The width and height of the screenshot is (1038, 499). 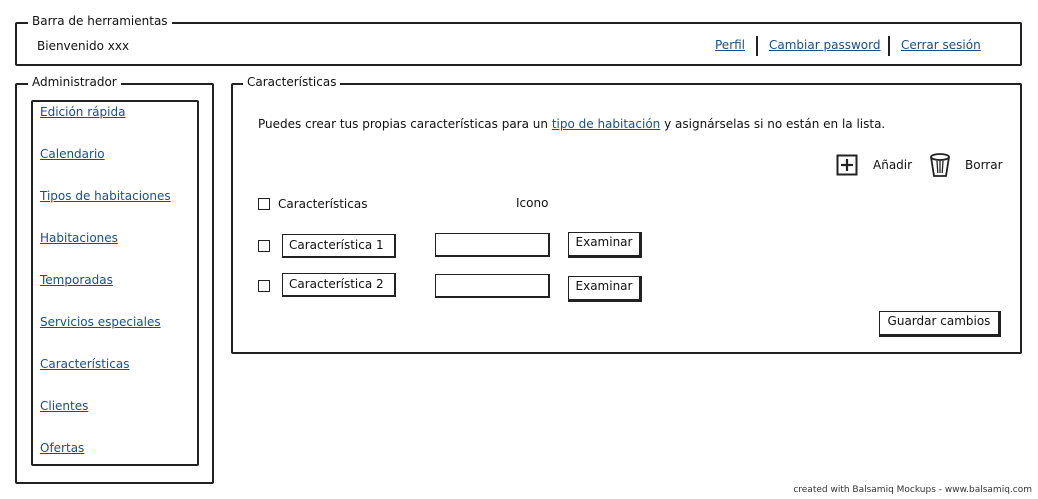 What do you see at coordinates (773, 124) in the screenshot?
I see `intro-text-after: y asignárselas si no están en la lista.` at bounding box center [773, 124].